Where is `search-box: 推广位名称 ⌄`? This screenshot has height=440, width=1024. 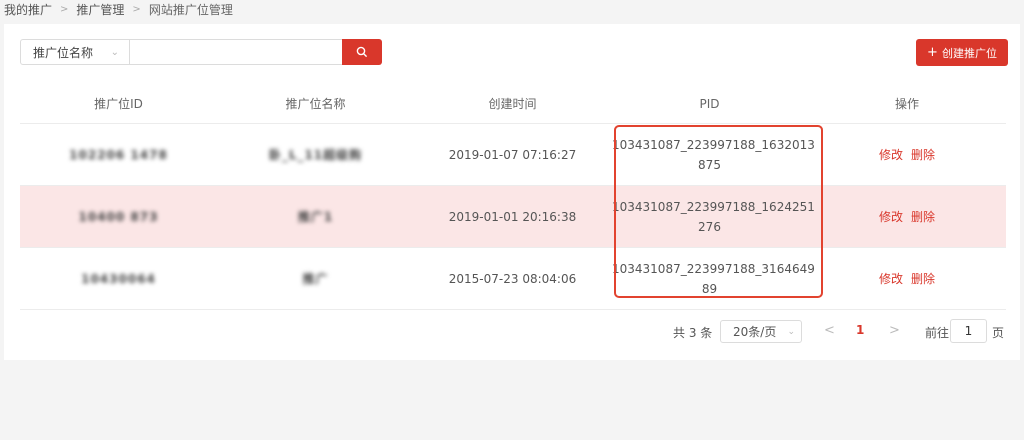 search-box: 推广位名称 ⌄ is located at coordinates (200, 52).